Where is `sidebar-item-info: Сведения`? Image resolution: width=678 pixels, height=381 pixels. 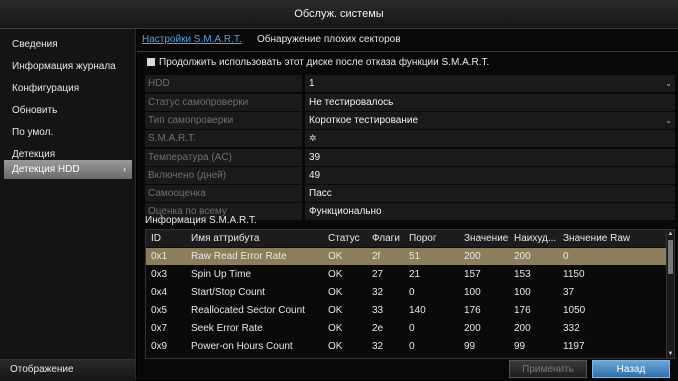 sidebar-item-info: Сведения is located at coordinates (68, 44).